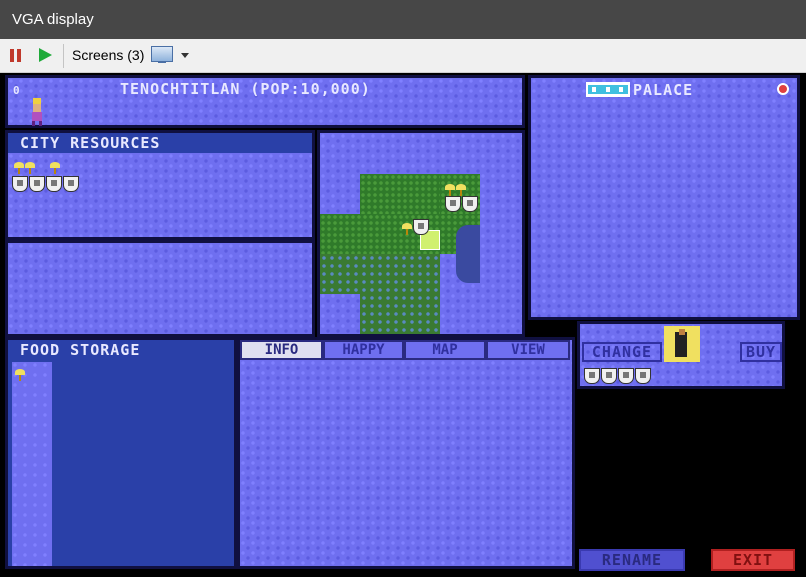  Describe the element at coordinates (245, 89) in the screenshot. I see `city-title: TENOCHTITLAN (POP:10,000)` at that location.